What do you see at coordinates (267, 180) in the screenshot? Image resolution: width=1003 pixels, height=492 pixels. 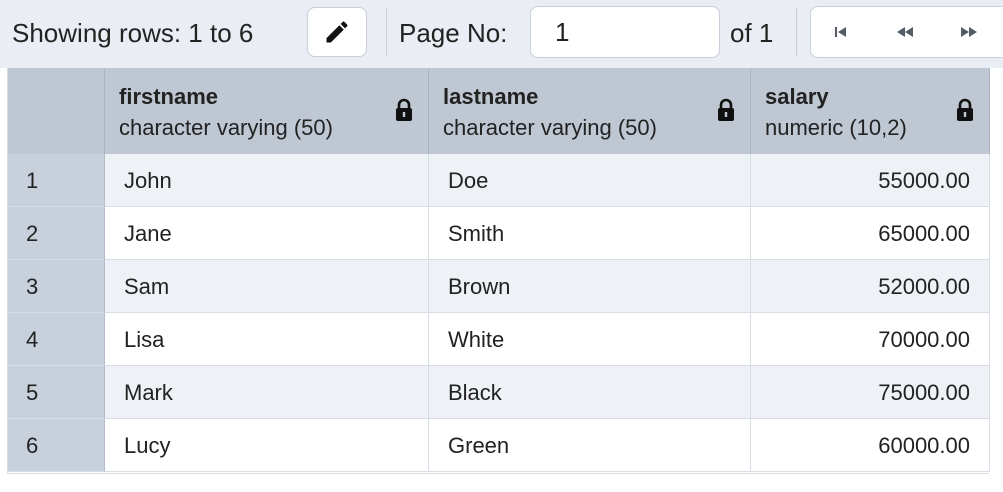 I see `cell-firstname: John` at bounding box center [267, 180].